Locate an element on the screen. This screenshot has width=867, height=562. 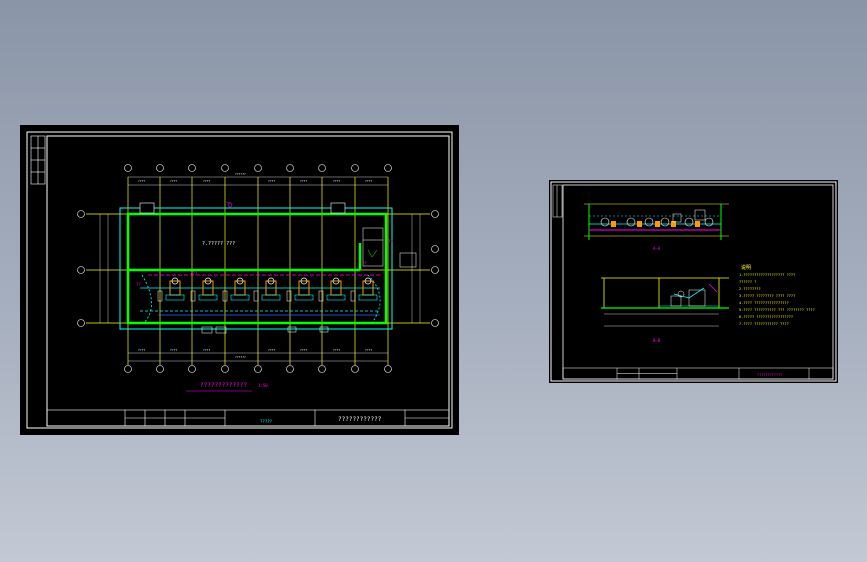
note-line: 6.????? ????????????????? is located at coordinates (766, 317).